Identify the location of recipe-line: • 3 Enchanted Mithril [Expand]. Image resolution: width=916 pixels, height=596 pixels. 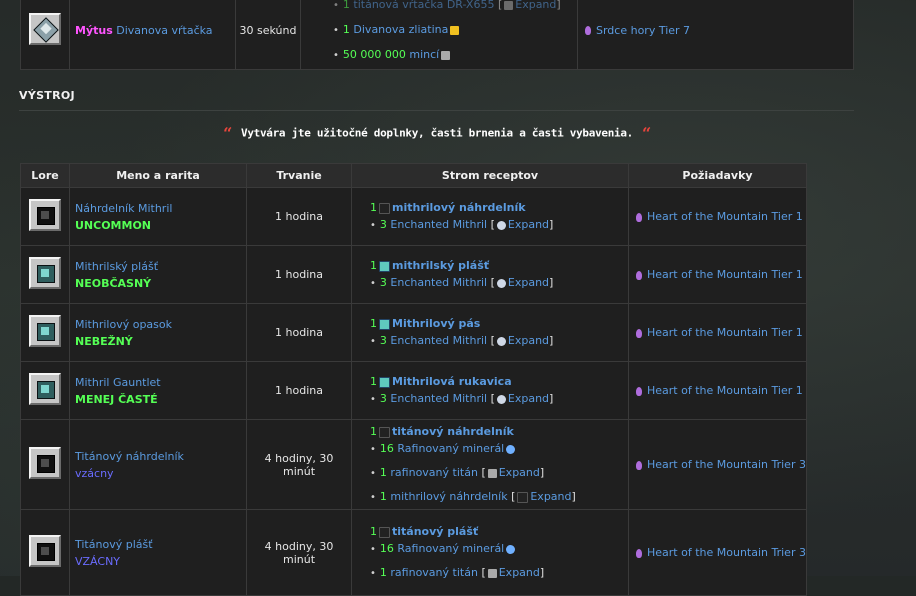
(462, 340).